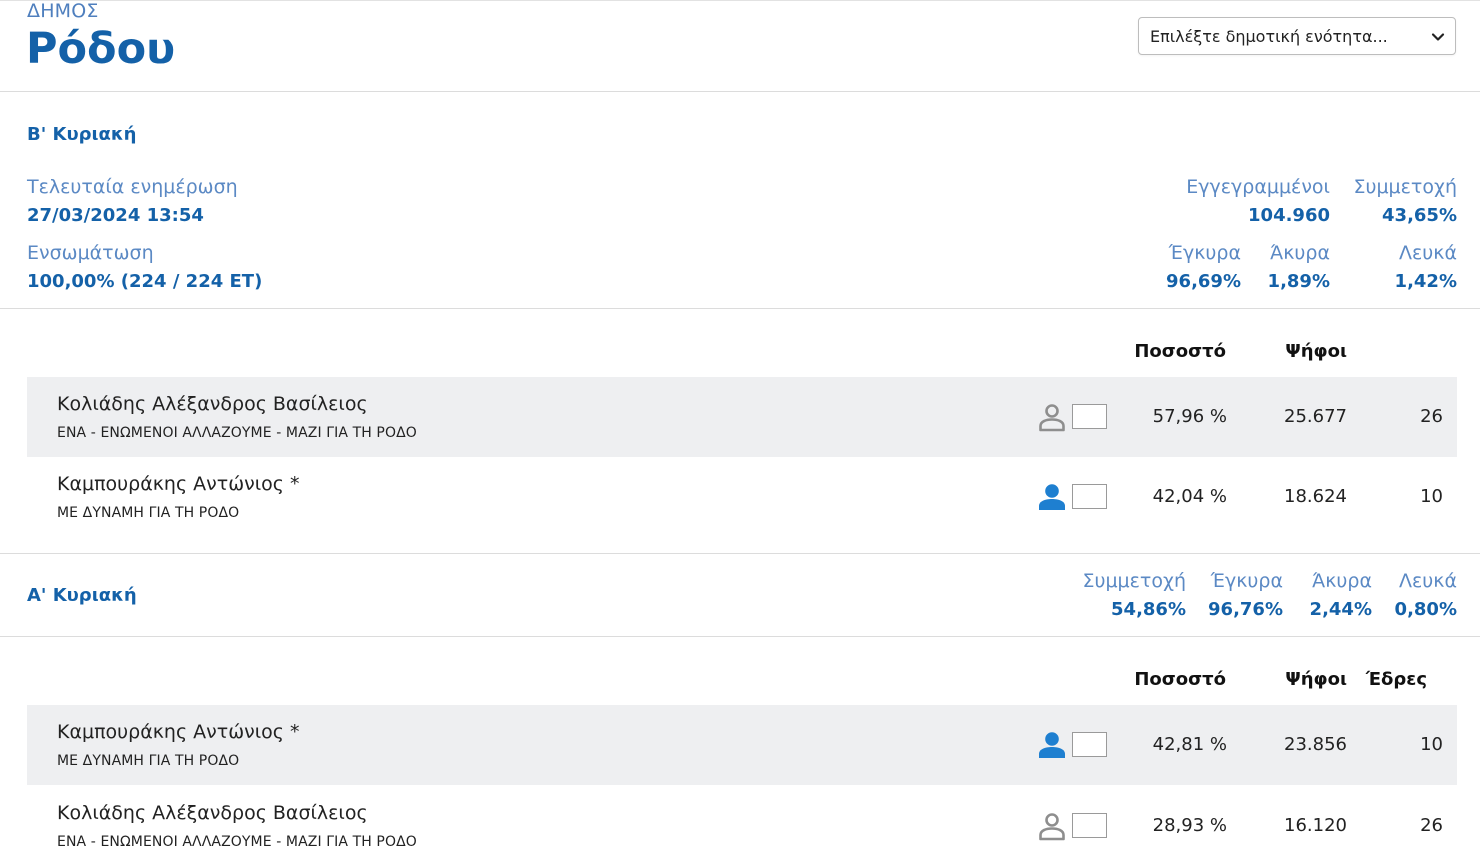 The height and width of the screenshot is (860, 1480). I want to click on blank-value-b: 1,42%, so click(1425, 281).